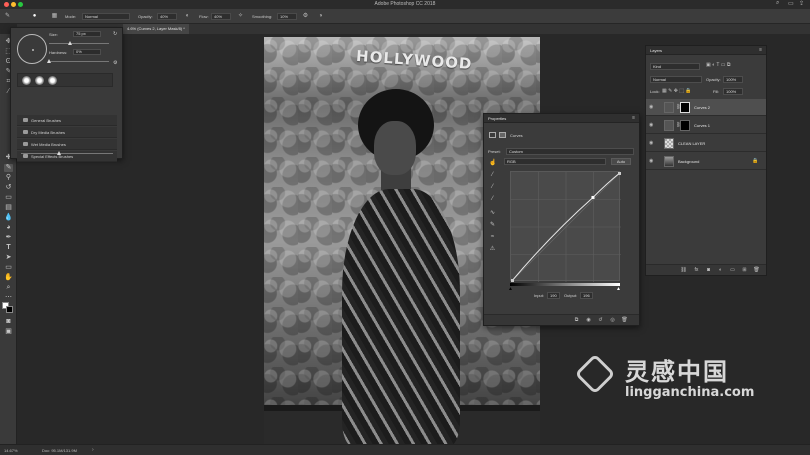 The width and height of the screenshot is (810, 455). I want to click on background-color-swatch, so click(9, 309).